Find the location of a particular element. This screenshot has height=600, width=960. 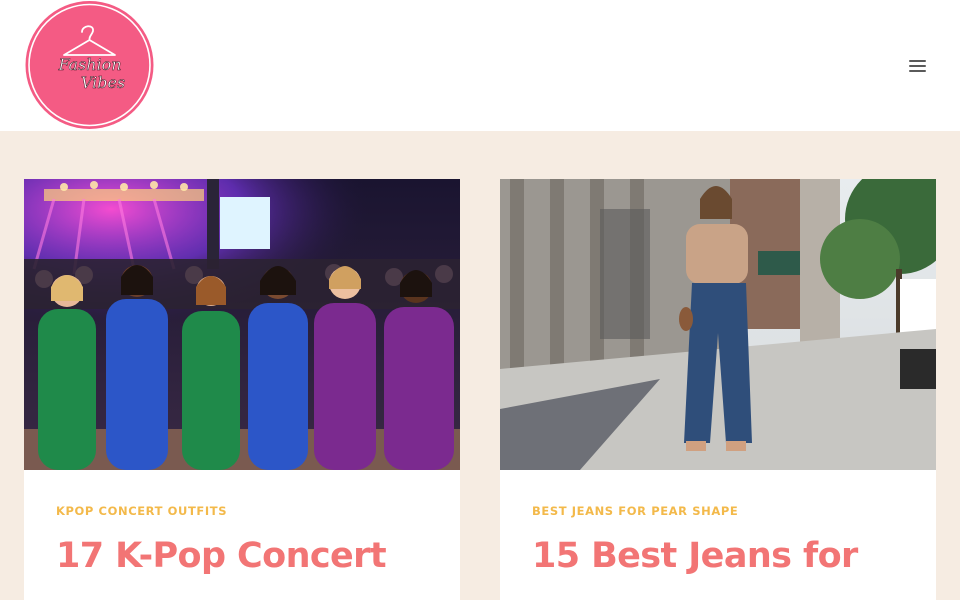

hamburger-menu-icon is located at coordinates (918, 66).